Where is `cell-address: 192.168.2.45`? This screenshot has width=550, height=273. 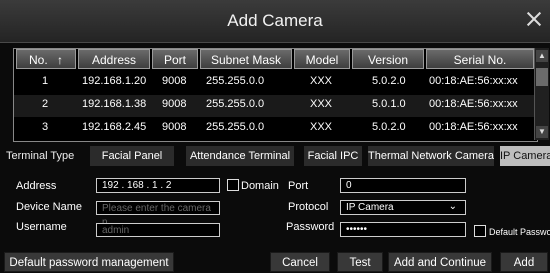
cell-address: 192.168.2.45 is located at coordinates (114, 127).